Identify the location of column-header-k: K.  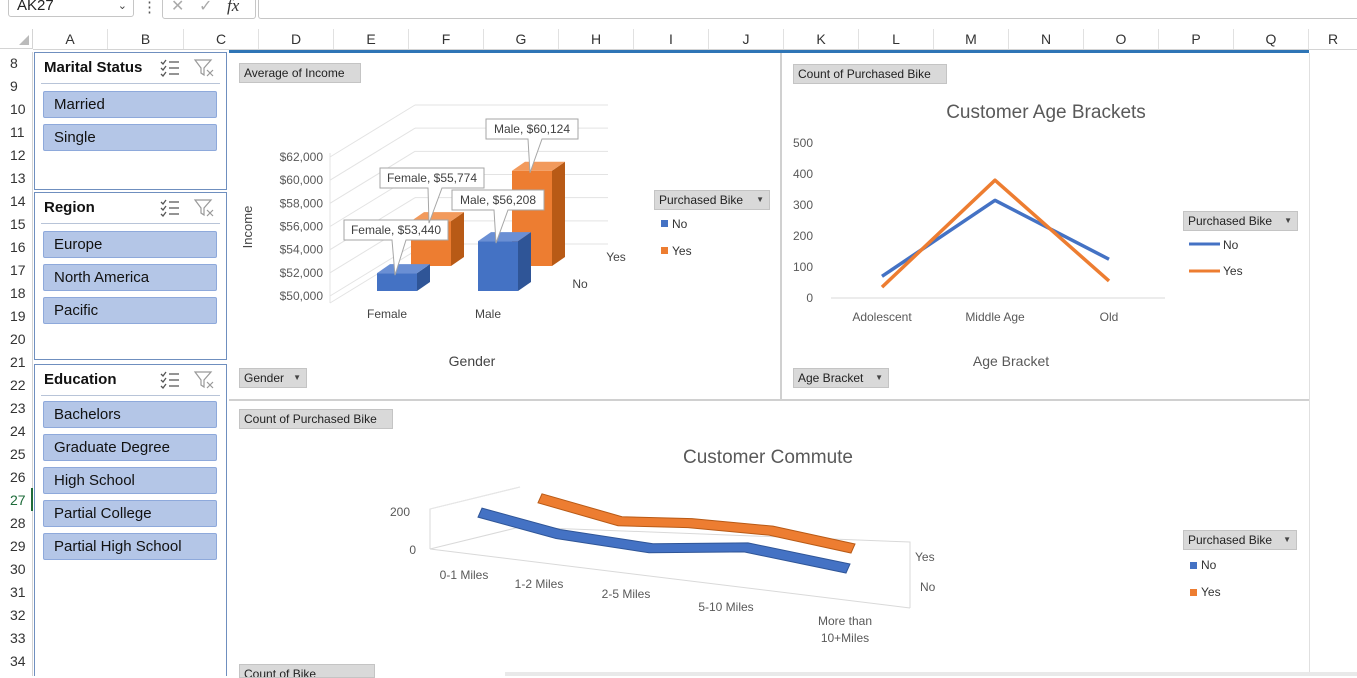
(821, 39).